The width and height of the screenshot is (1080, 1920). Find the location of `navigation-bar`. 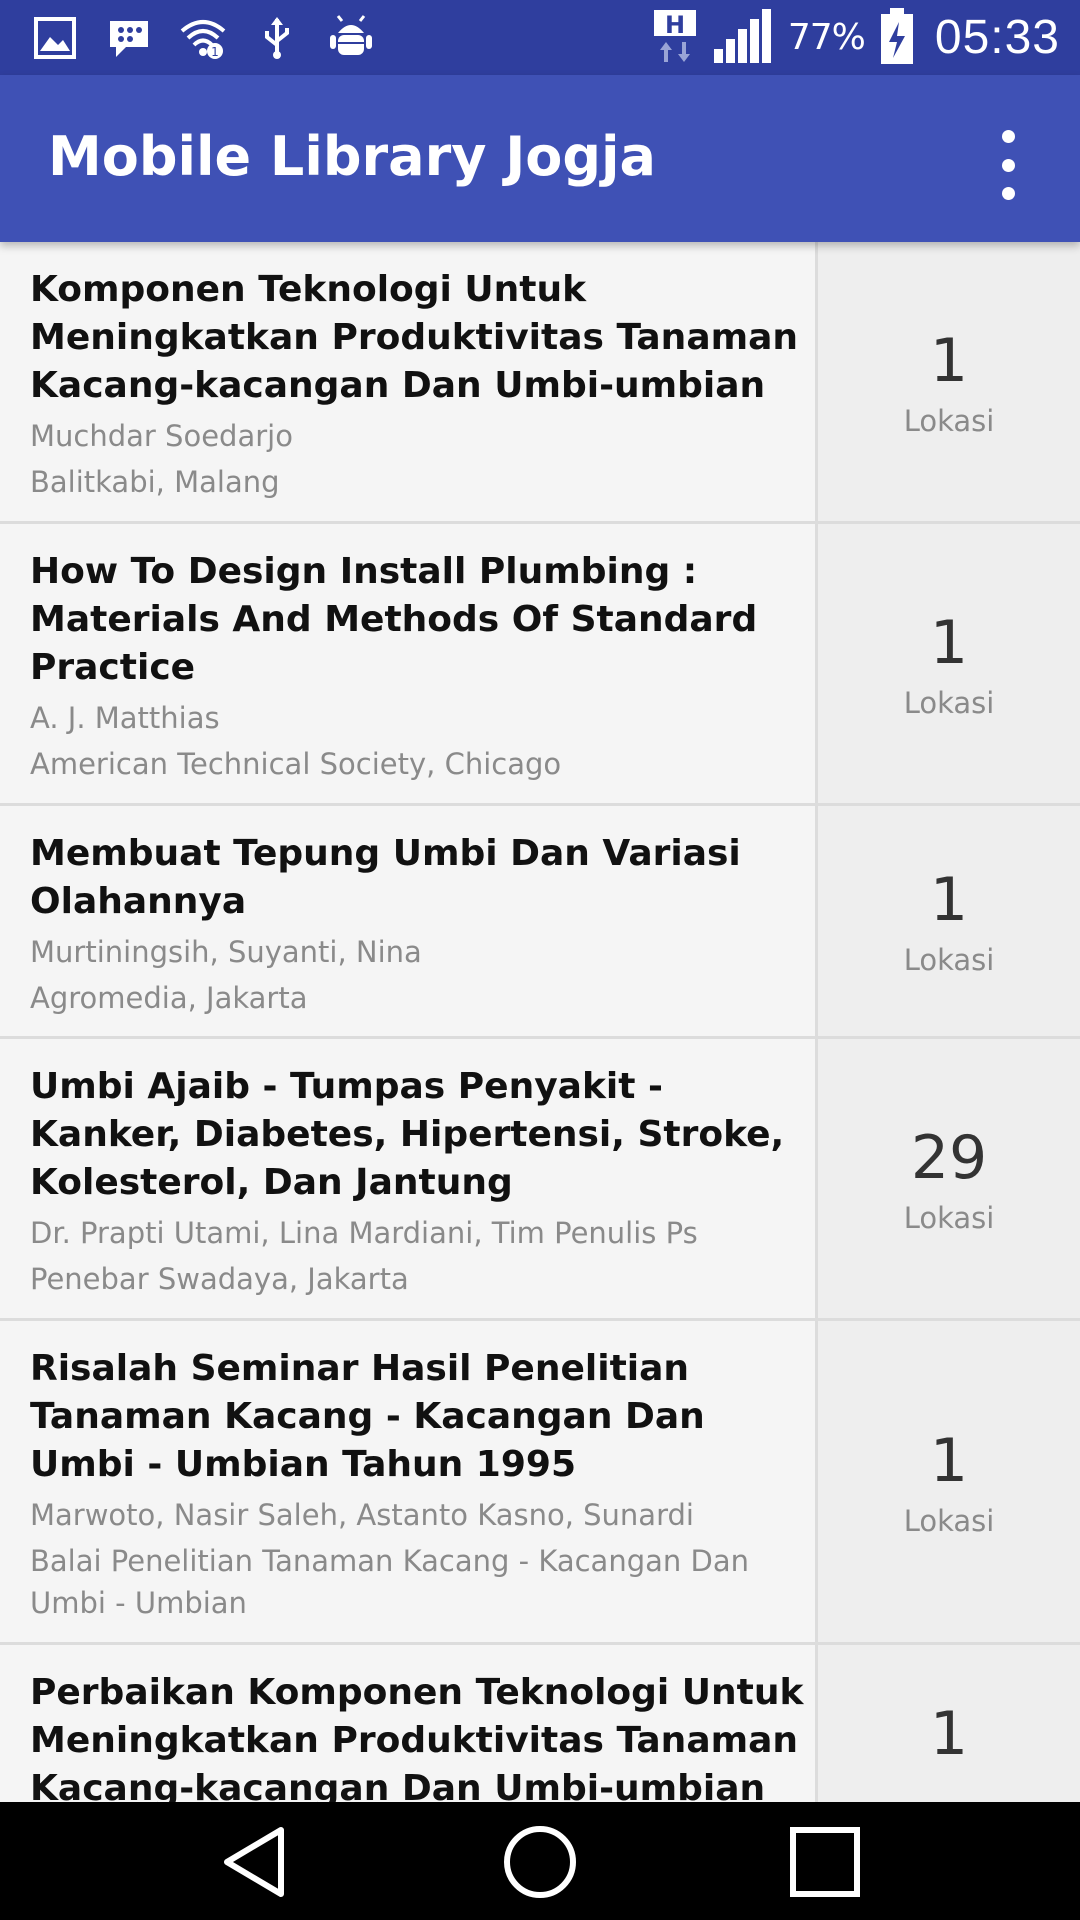

navigation-bar is located at coordinates (540, 1861).